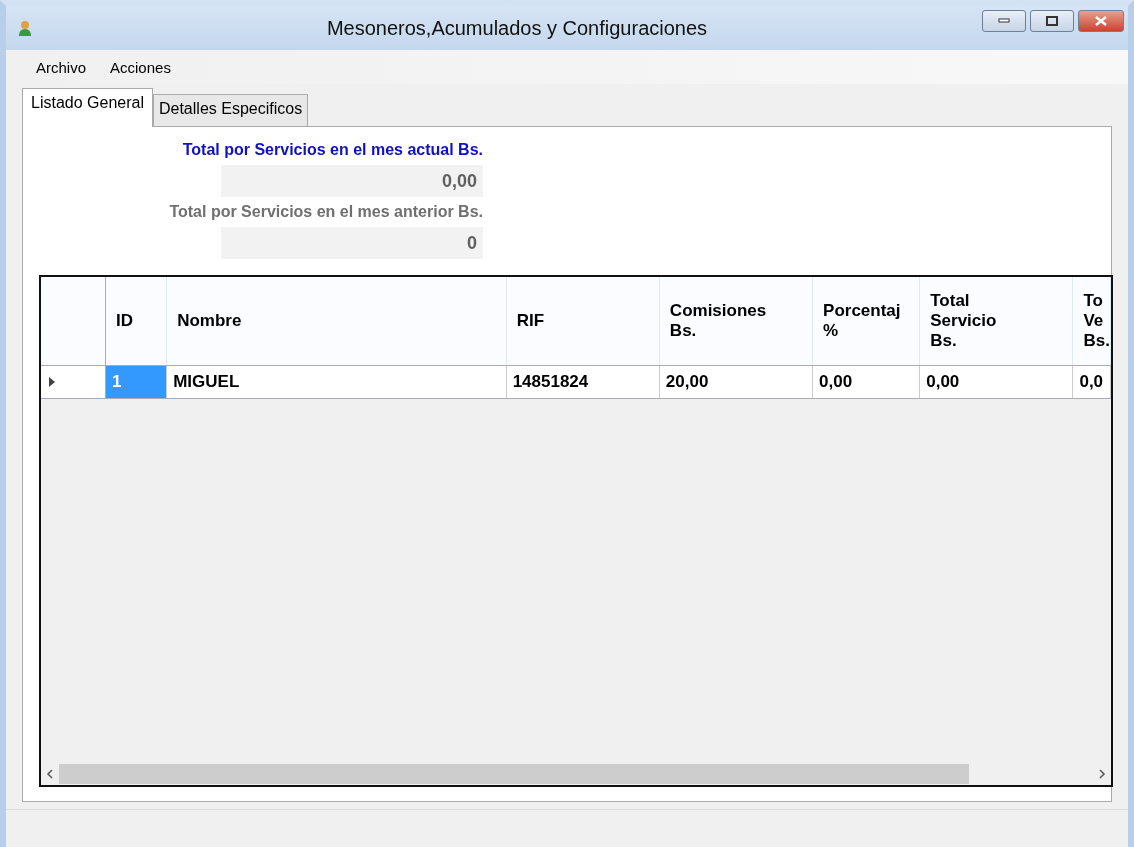 This screenshot has width=1134, height=847. Describe the element at coordinates (352, 181) in the screenshot. I see `total-field: 0,00` at that location.